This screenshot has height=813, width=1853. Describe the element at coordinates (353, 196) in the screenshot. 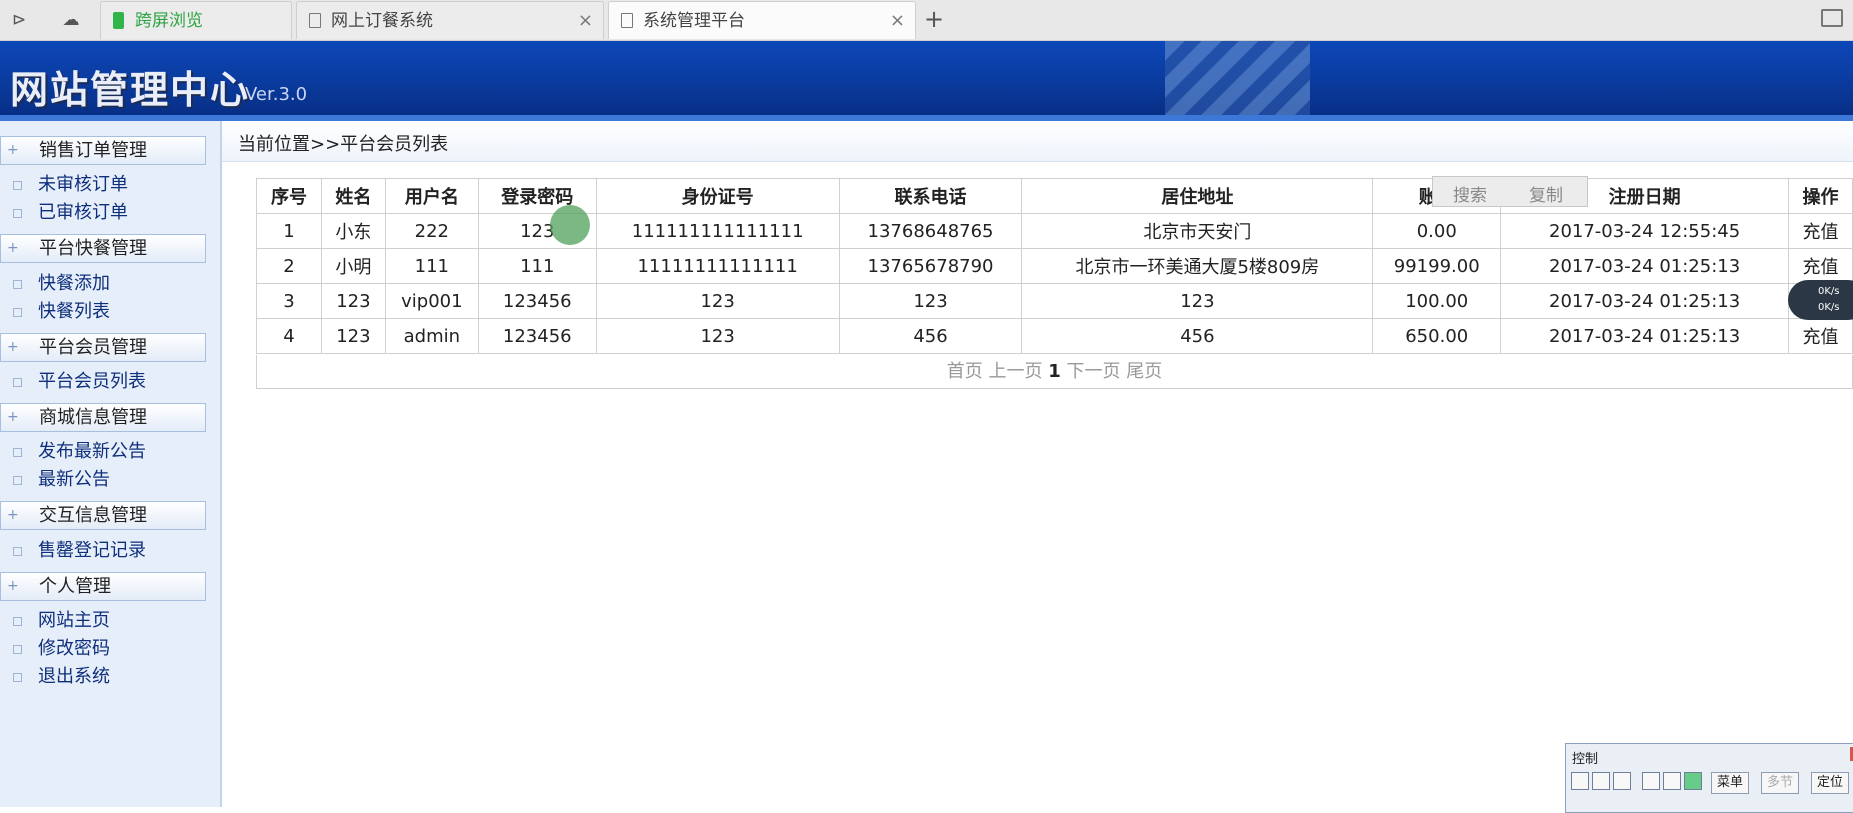

I see `column-header-name: 姓名` at that location.